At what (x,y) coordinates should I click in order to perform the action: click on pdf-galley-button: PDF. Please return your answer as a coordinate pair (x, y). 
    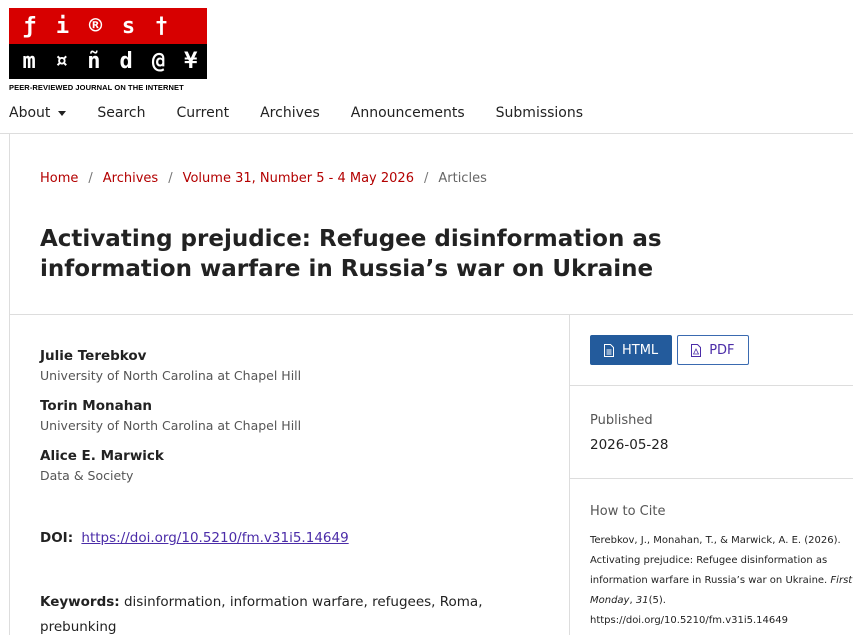
    Looking at the image, I should click on (713, 350).